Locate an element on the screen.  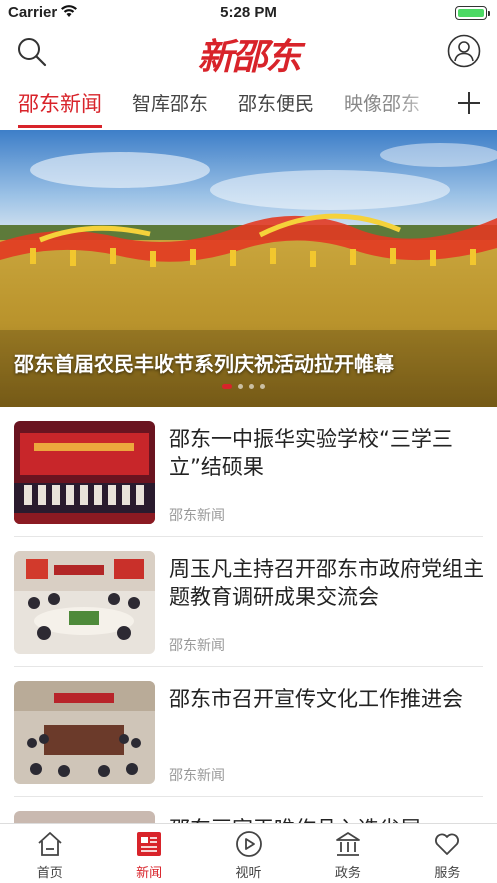
tab-think-tank: 智库邵东 is located at coordinates (170, 104).